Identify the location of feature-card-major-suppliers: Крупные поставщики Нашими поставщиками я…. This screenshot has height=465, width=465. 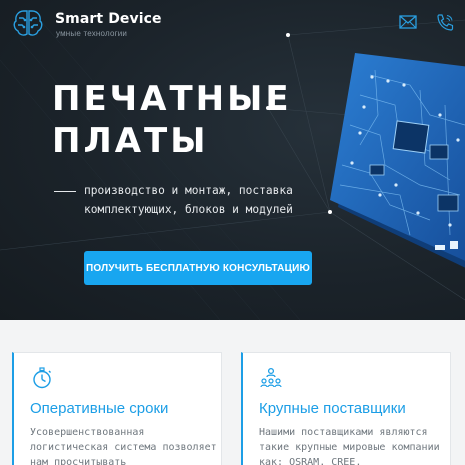
(346, 408).